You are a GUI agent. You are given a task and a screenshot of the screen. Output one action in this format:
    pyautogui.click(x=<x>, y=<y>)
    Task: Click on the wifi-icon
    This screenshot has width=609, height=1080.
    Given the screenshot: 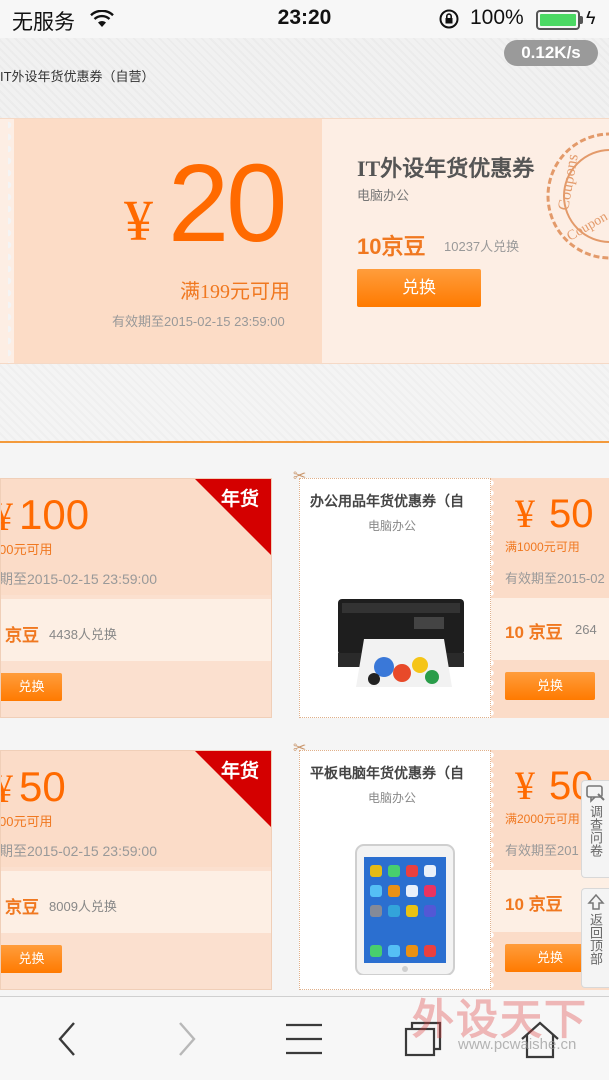 What is the action you would take?
    pyautogui.click(x=102, y=18)
    